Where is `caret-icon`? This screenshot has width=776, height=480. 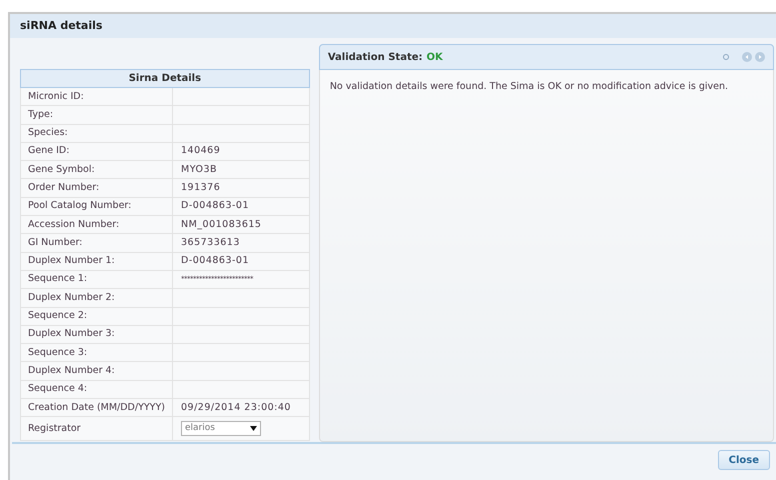
caret-icon is located at coordinates (253, 429).